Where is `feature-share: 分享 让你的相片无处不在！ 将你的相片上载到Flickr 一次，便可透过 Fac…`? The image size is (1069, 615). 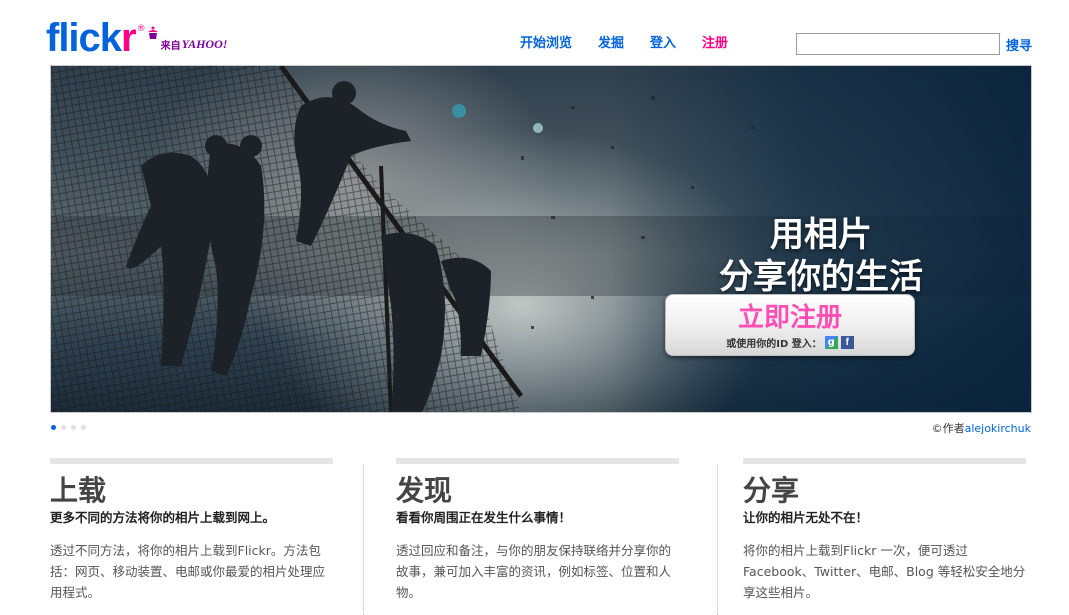 feature-share: 分享 让你的相片无处不在！ 将你的相片上载到Flickr 一次，便可透过 Fac… is located at coordinates (884, 530).